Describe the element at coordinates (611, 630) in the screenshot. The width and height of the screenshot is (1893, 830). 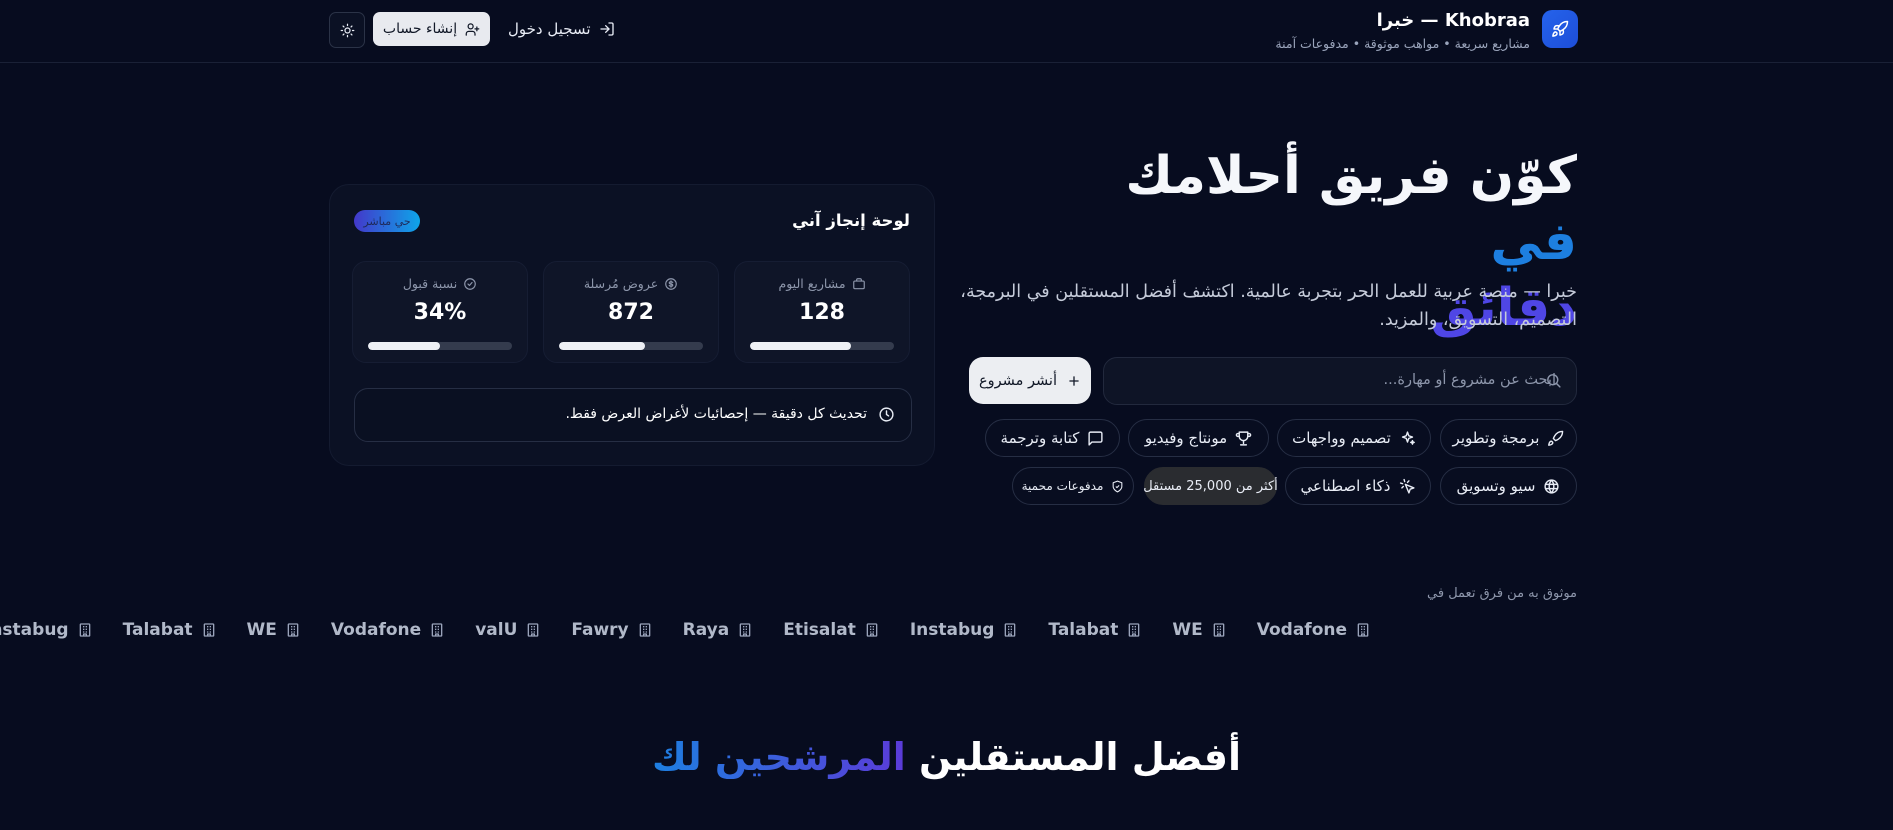
I see `partner-logo: Fawry` at that location.